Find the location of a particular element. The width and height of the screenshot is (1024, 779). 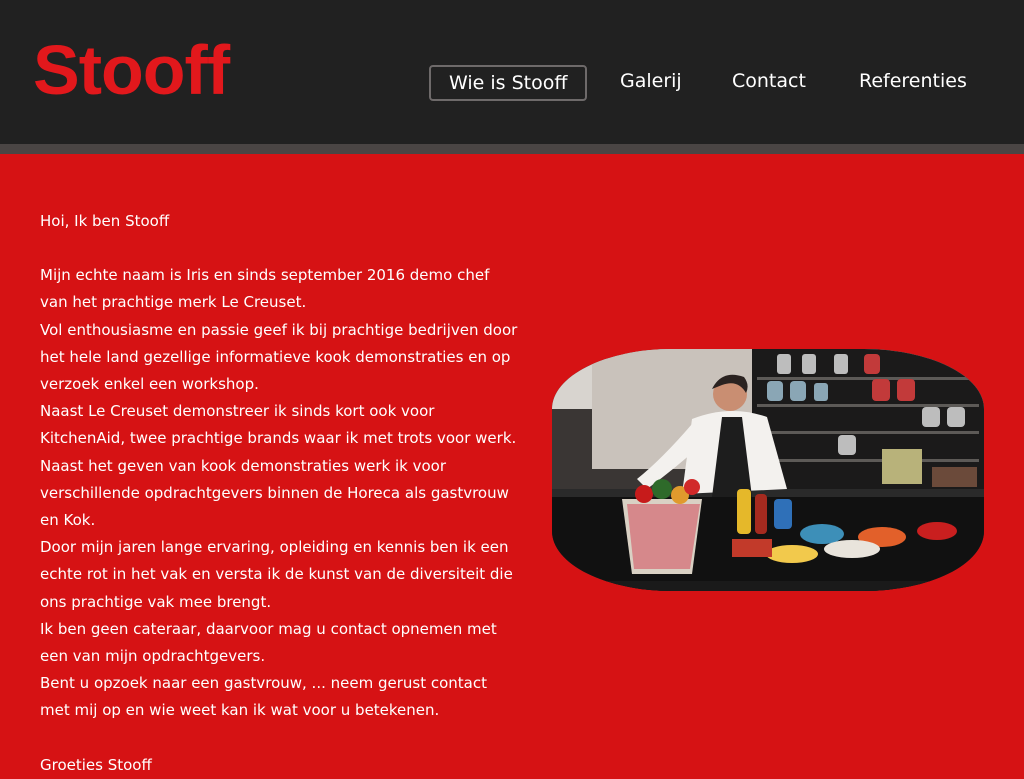

header-divider is located at coordinates (512, 149).